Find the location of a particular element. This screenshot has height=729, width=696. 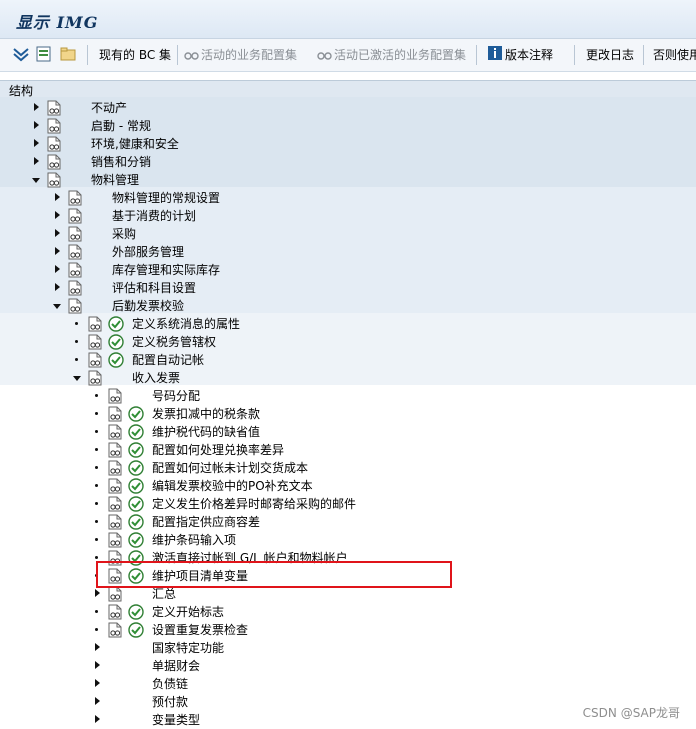

tree-node-label: 评估和科目设置 is located at coordinates (154, 288).